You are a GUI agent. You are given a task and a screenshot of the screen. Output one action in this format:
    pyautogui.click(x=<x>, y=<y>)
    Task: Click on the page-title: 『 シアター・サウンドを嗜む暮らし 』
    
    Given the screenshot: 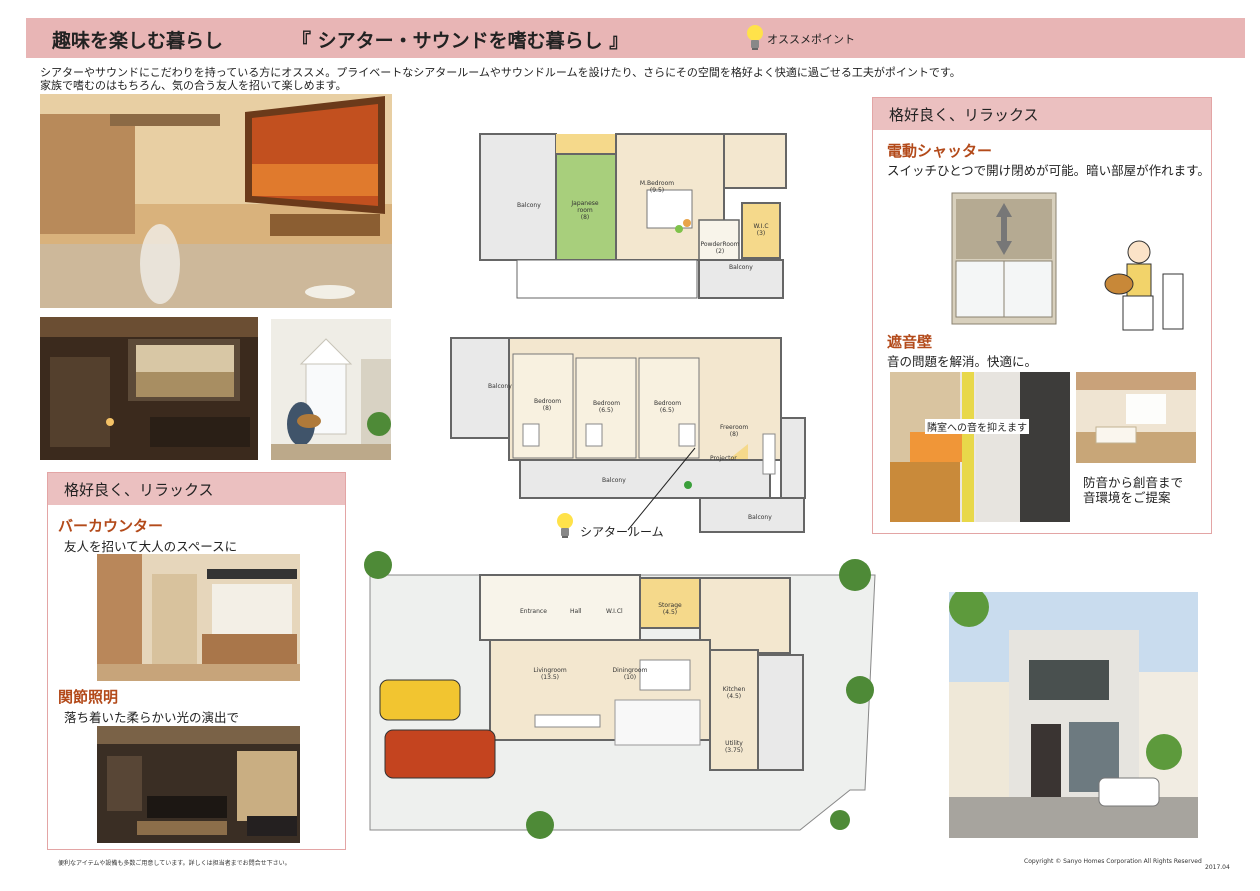 What is the action you would take?
    pyautogui.click(x=460, y=41)
    